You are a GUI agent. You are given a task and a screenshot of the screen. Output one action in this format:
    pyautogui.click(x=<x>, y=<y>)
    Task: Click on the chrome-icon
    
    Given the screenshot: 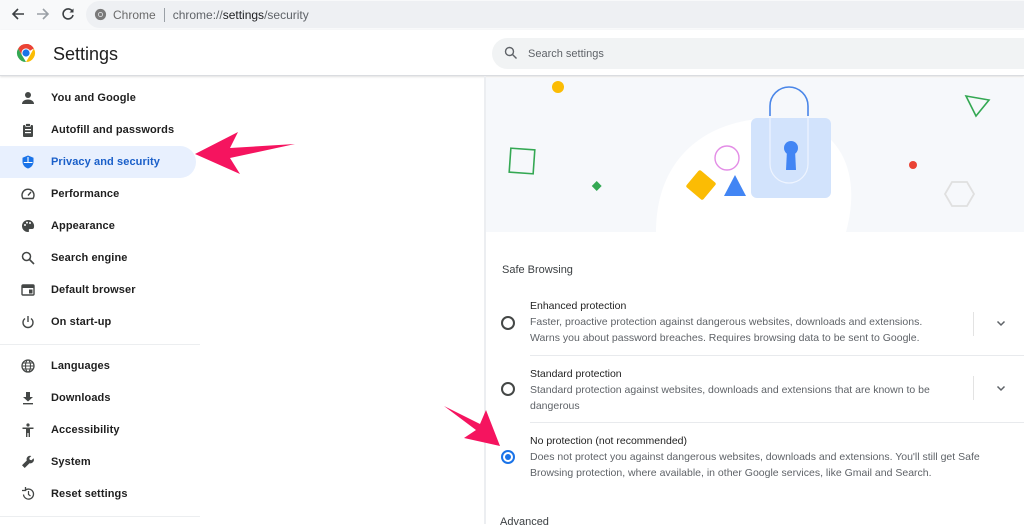 What is the action you would take?
    pyautogui.click(x=100, y=14)
    